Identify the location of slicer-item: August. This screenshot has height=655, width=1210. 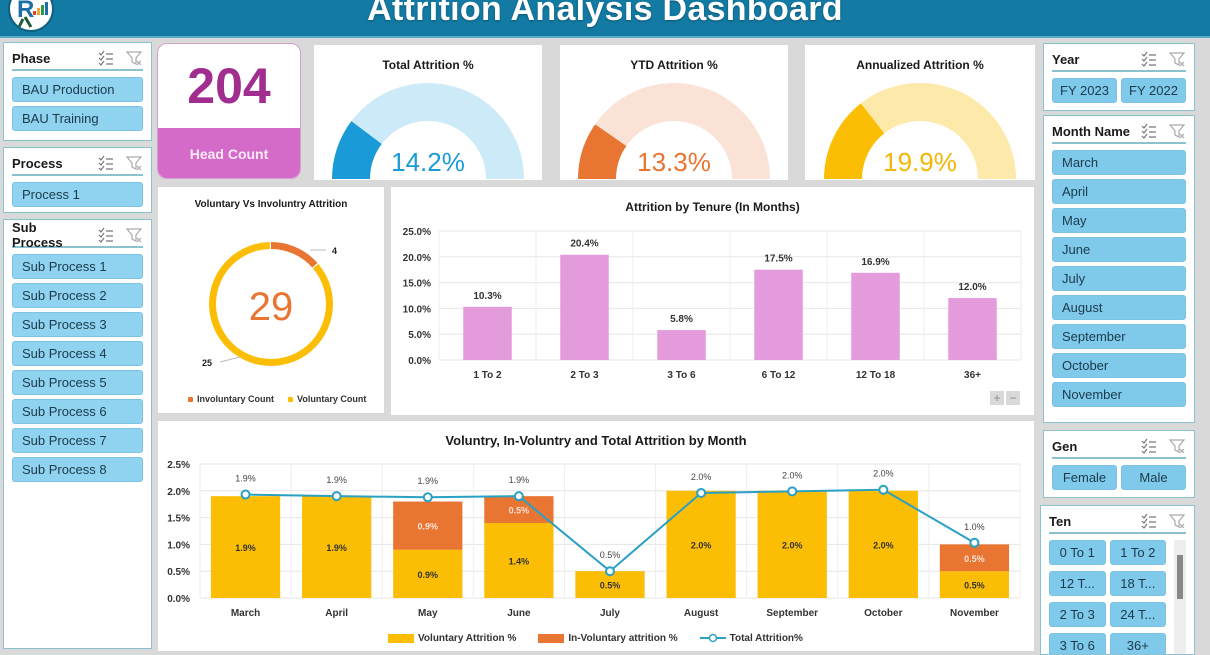
(1119, 307).